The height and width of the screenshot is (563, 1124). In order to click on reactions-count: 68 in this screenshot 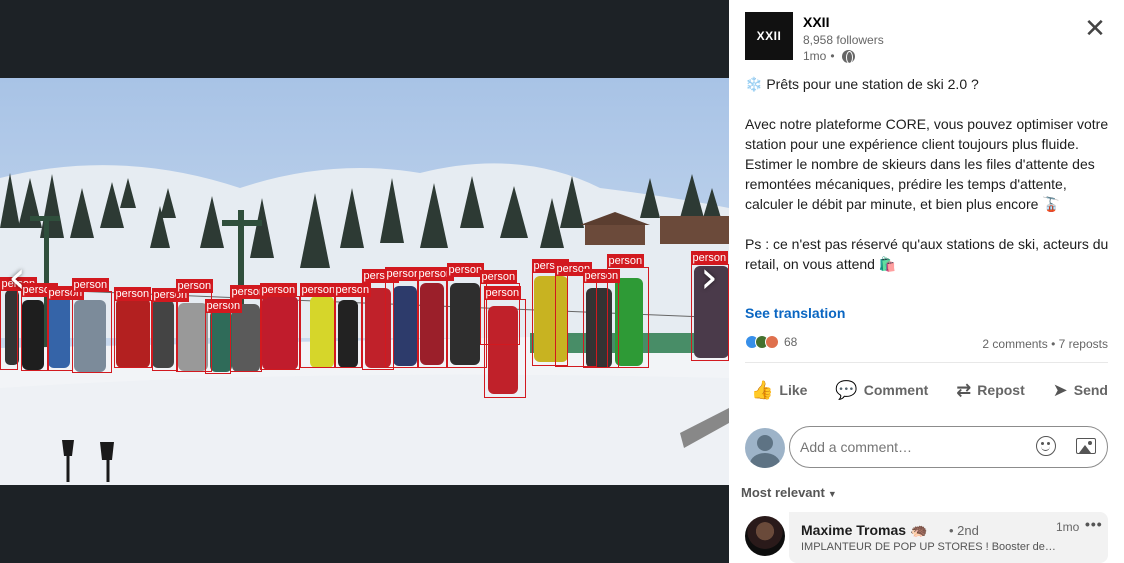, I will do `click(791, 342)`.